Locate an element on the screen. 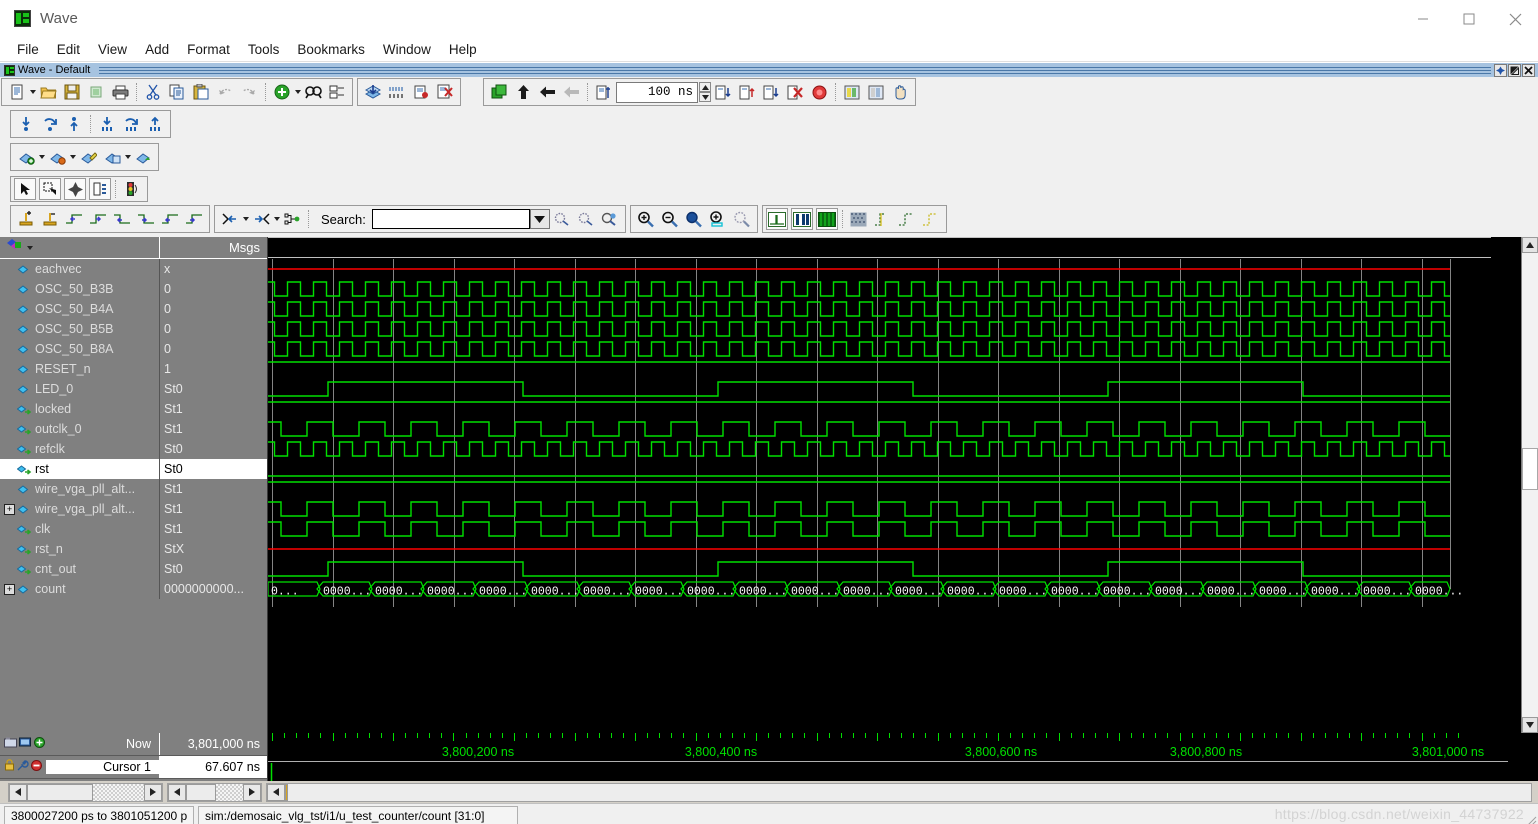 The image size is (1538, 824). analog-view-icon is located at coordinates (826, 219).